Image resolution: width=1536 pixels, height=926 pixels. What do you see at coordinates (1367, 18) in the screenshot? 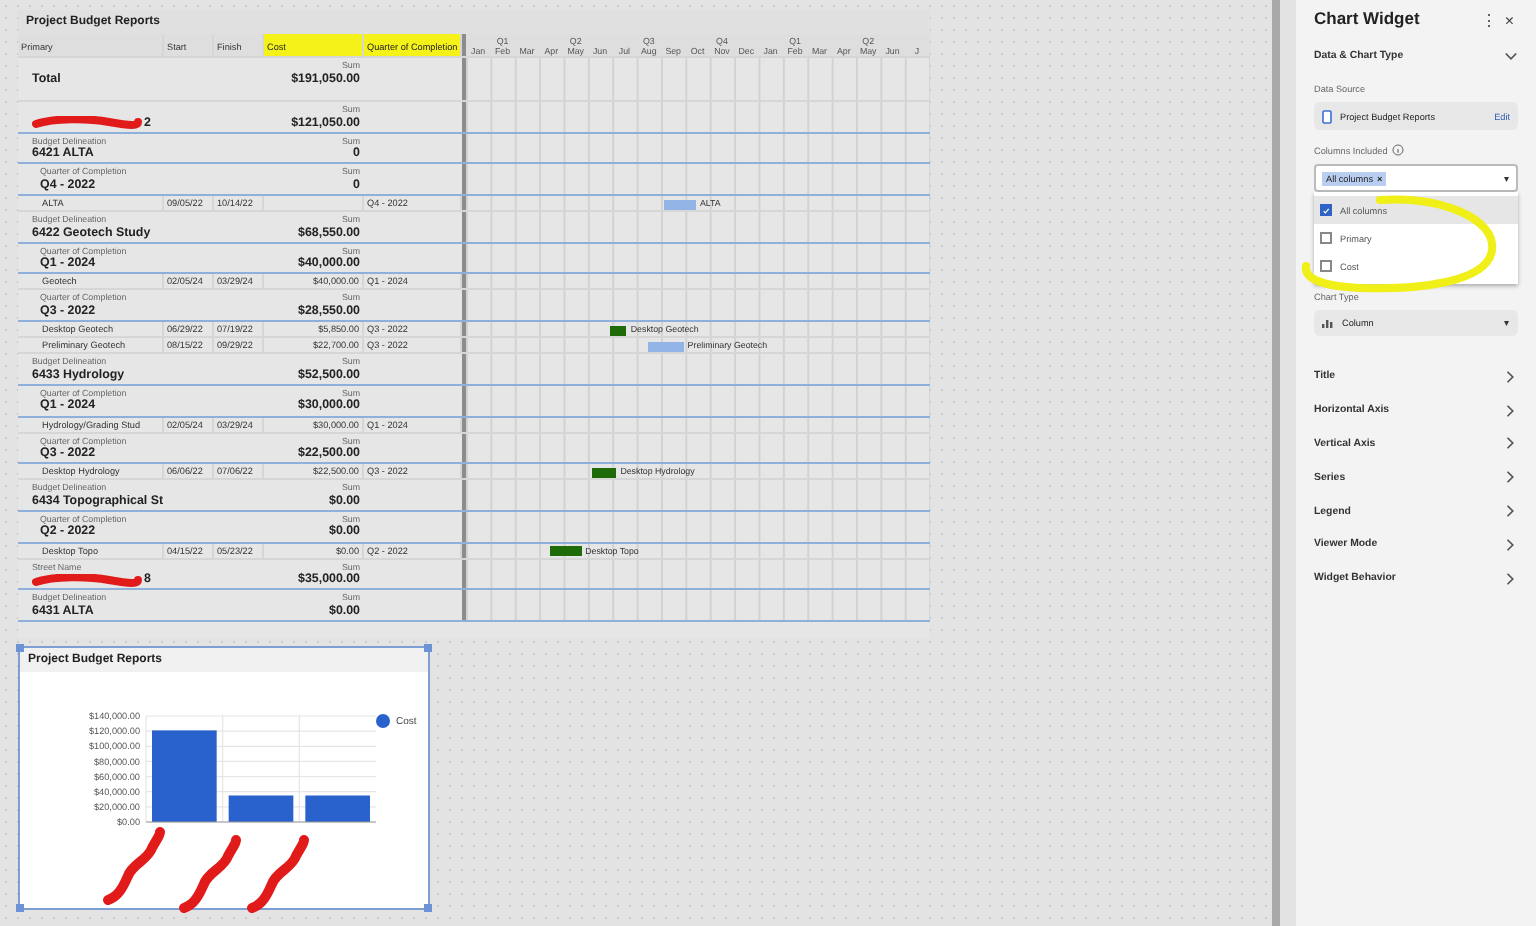
I see `panel-title: Chart Widget` at bounding box center [1367, 18].